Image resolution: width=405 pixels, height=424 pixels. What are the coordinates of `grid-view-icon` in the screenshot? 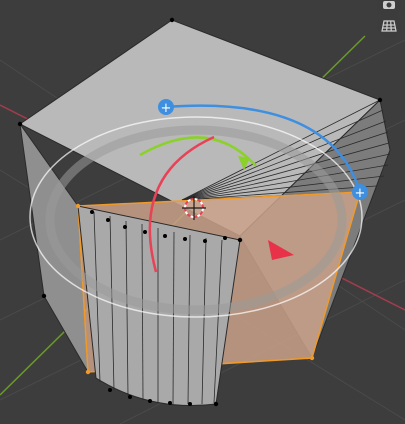 It's located at (389, 26).